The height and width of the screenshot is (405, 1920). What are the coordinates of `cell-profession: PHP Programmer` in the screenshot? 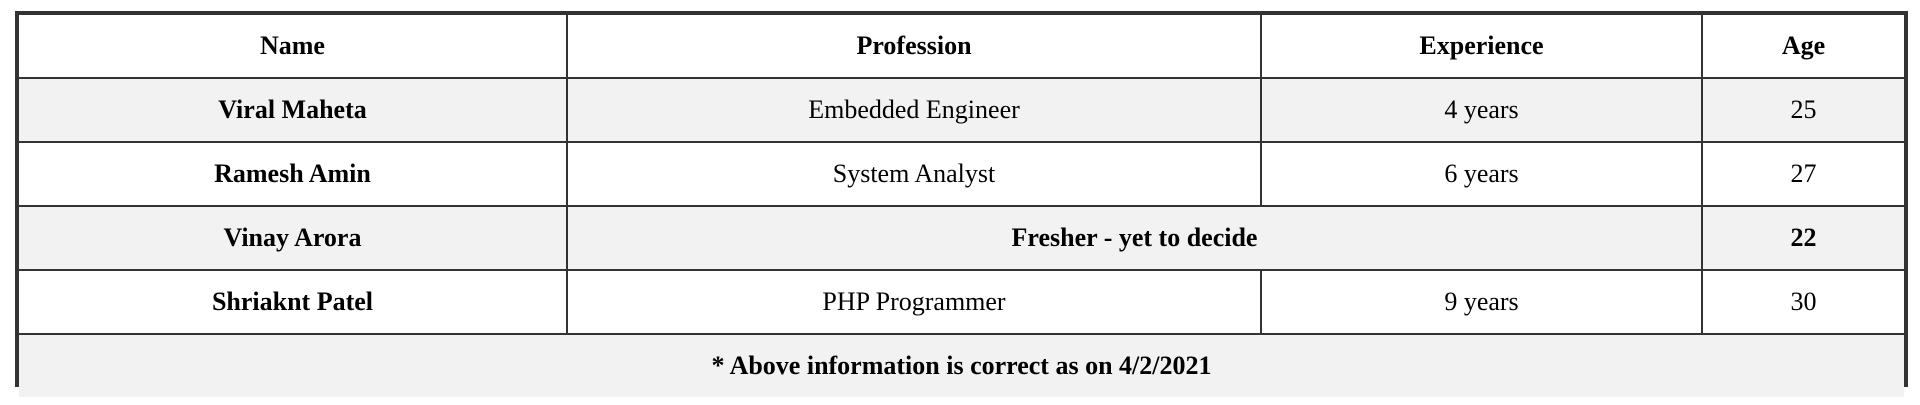 It's located at (914, 302).